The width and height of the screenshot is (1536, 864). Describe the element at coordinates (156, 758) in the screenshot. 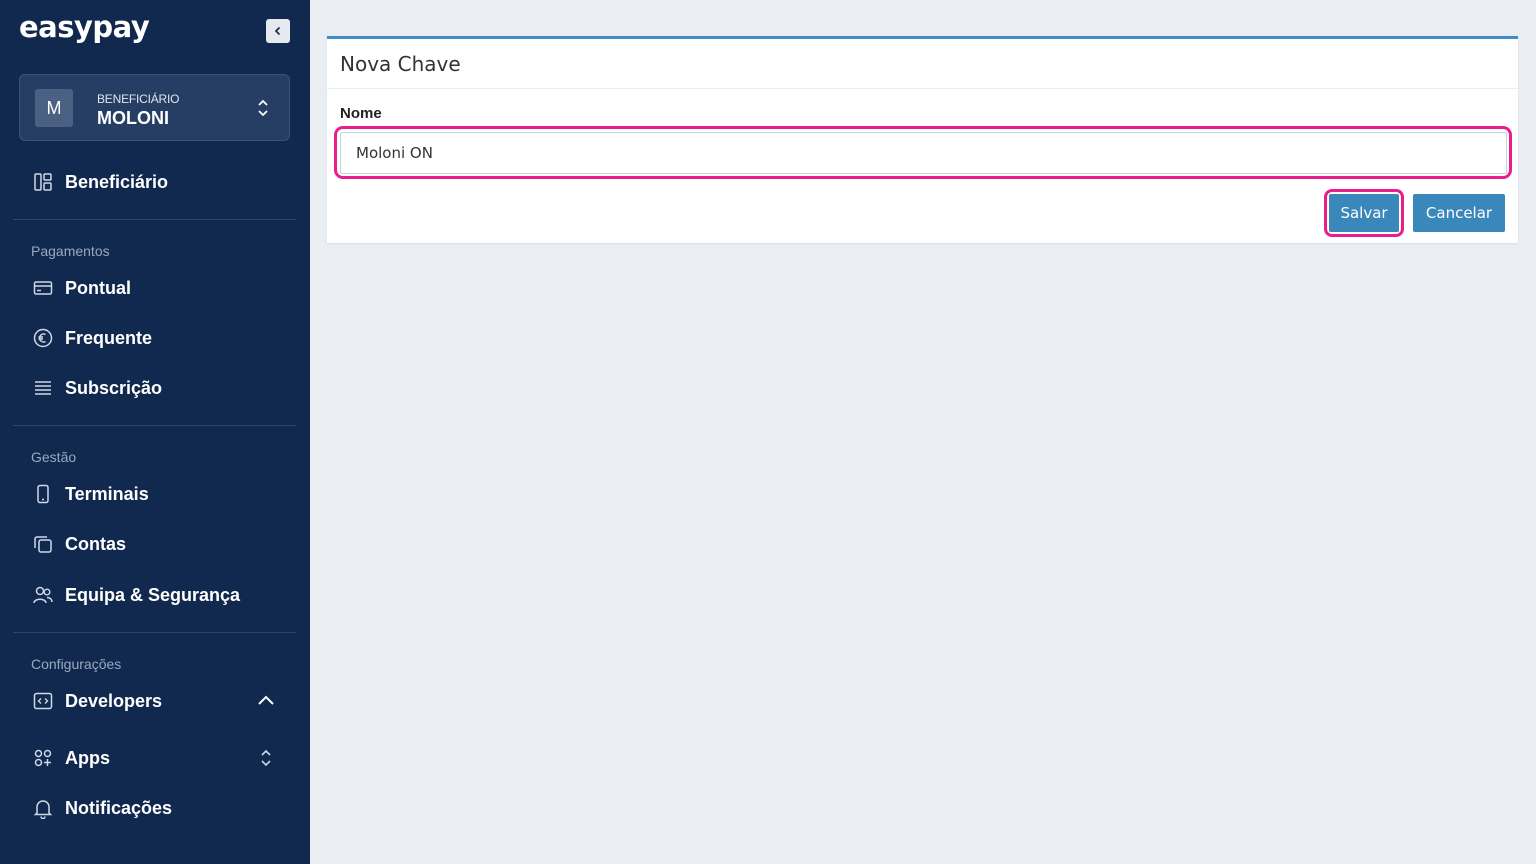

I see `sidebar-item-apps: Apps` at that location.